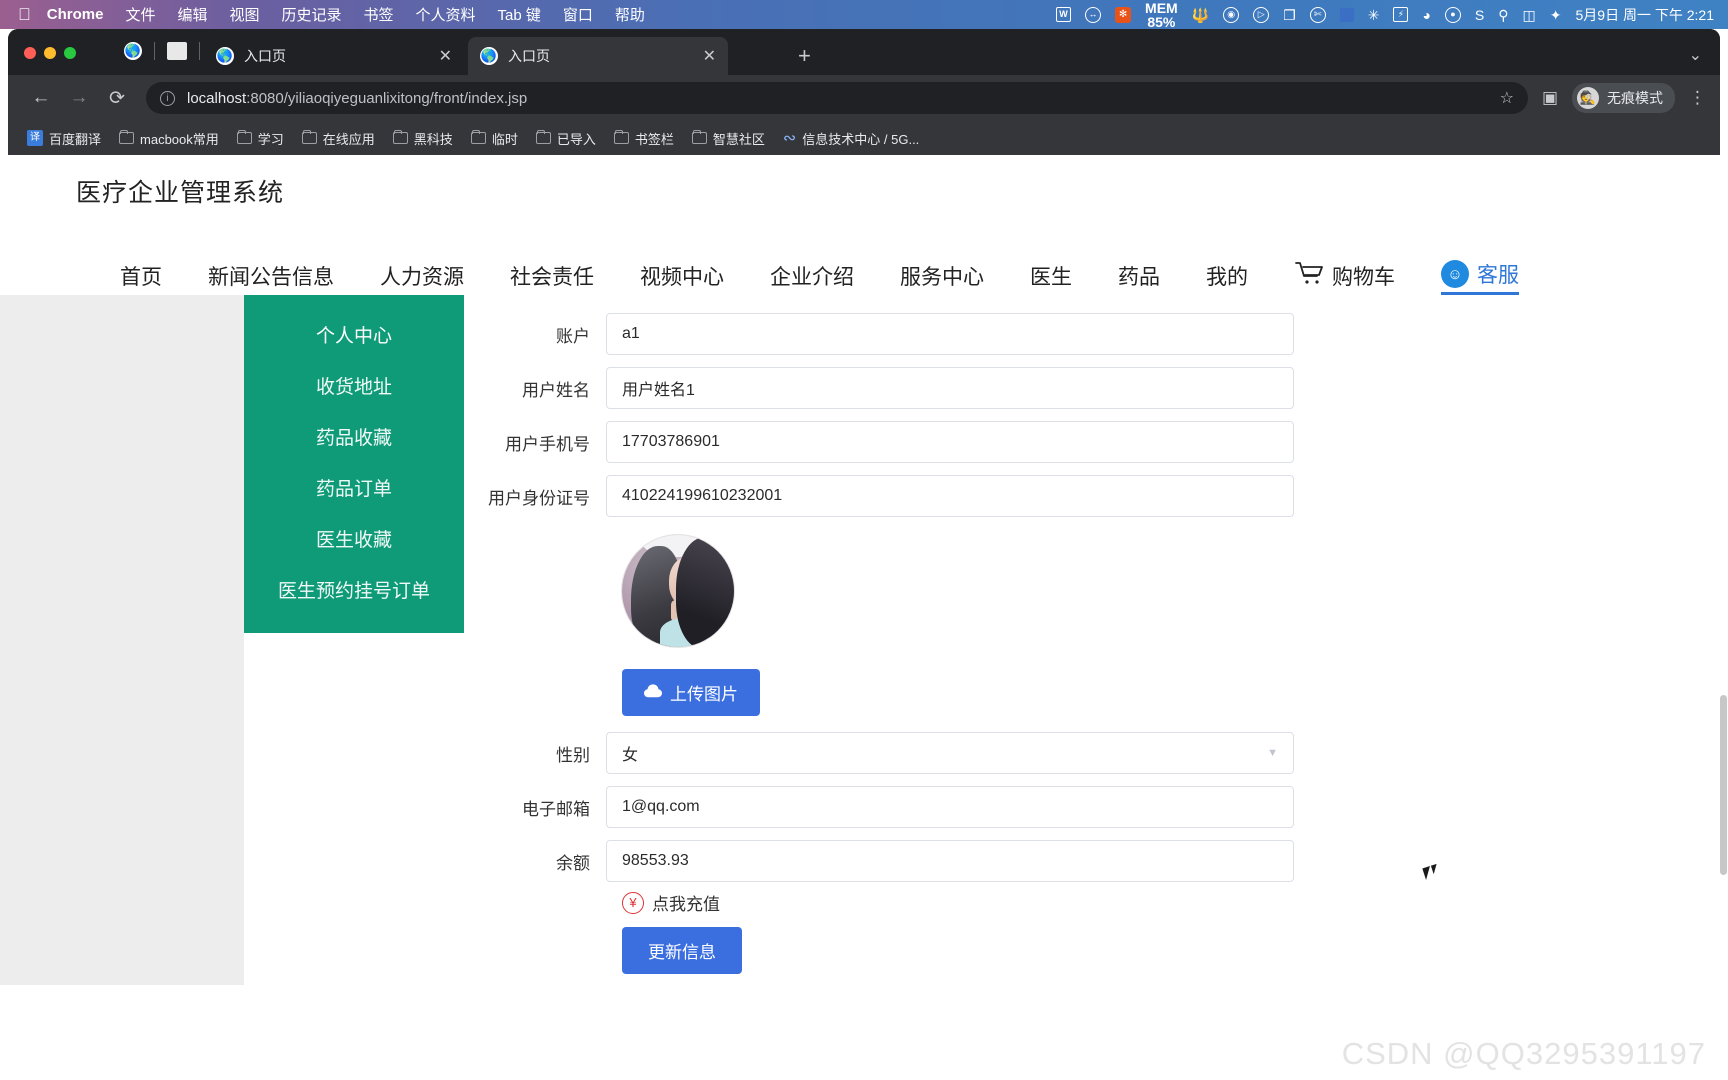 This screenshot has width=1728, height=1080. I want to click on scissors-icon: ✄, so click(1317, 14).